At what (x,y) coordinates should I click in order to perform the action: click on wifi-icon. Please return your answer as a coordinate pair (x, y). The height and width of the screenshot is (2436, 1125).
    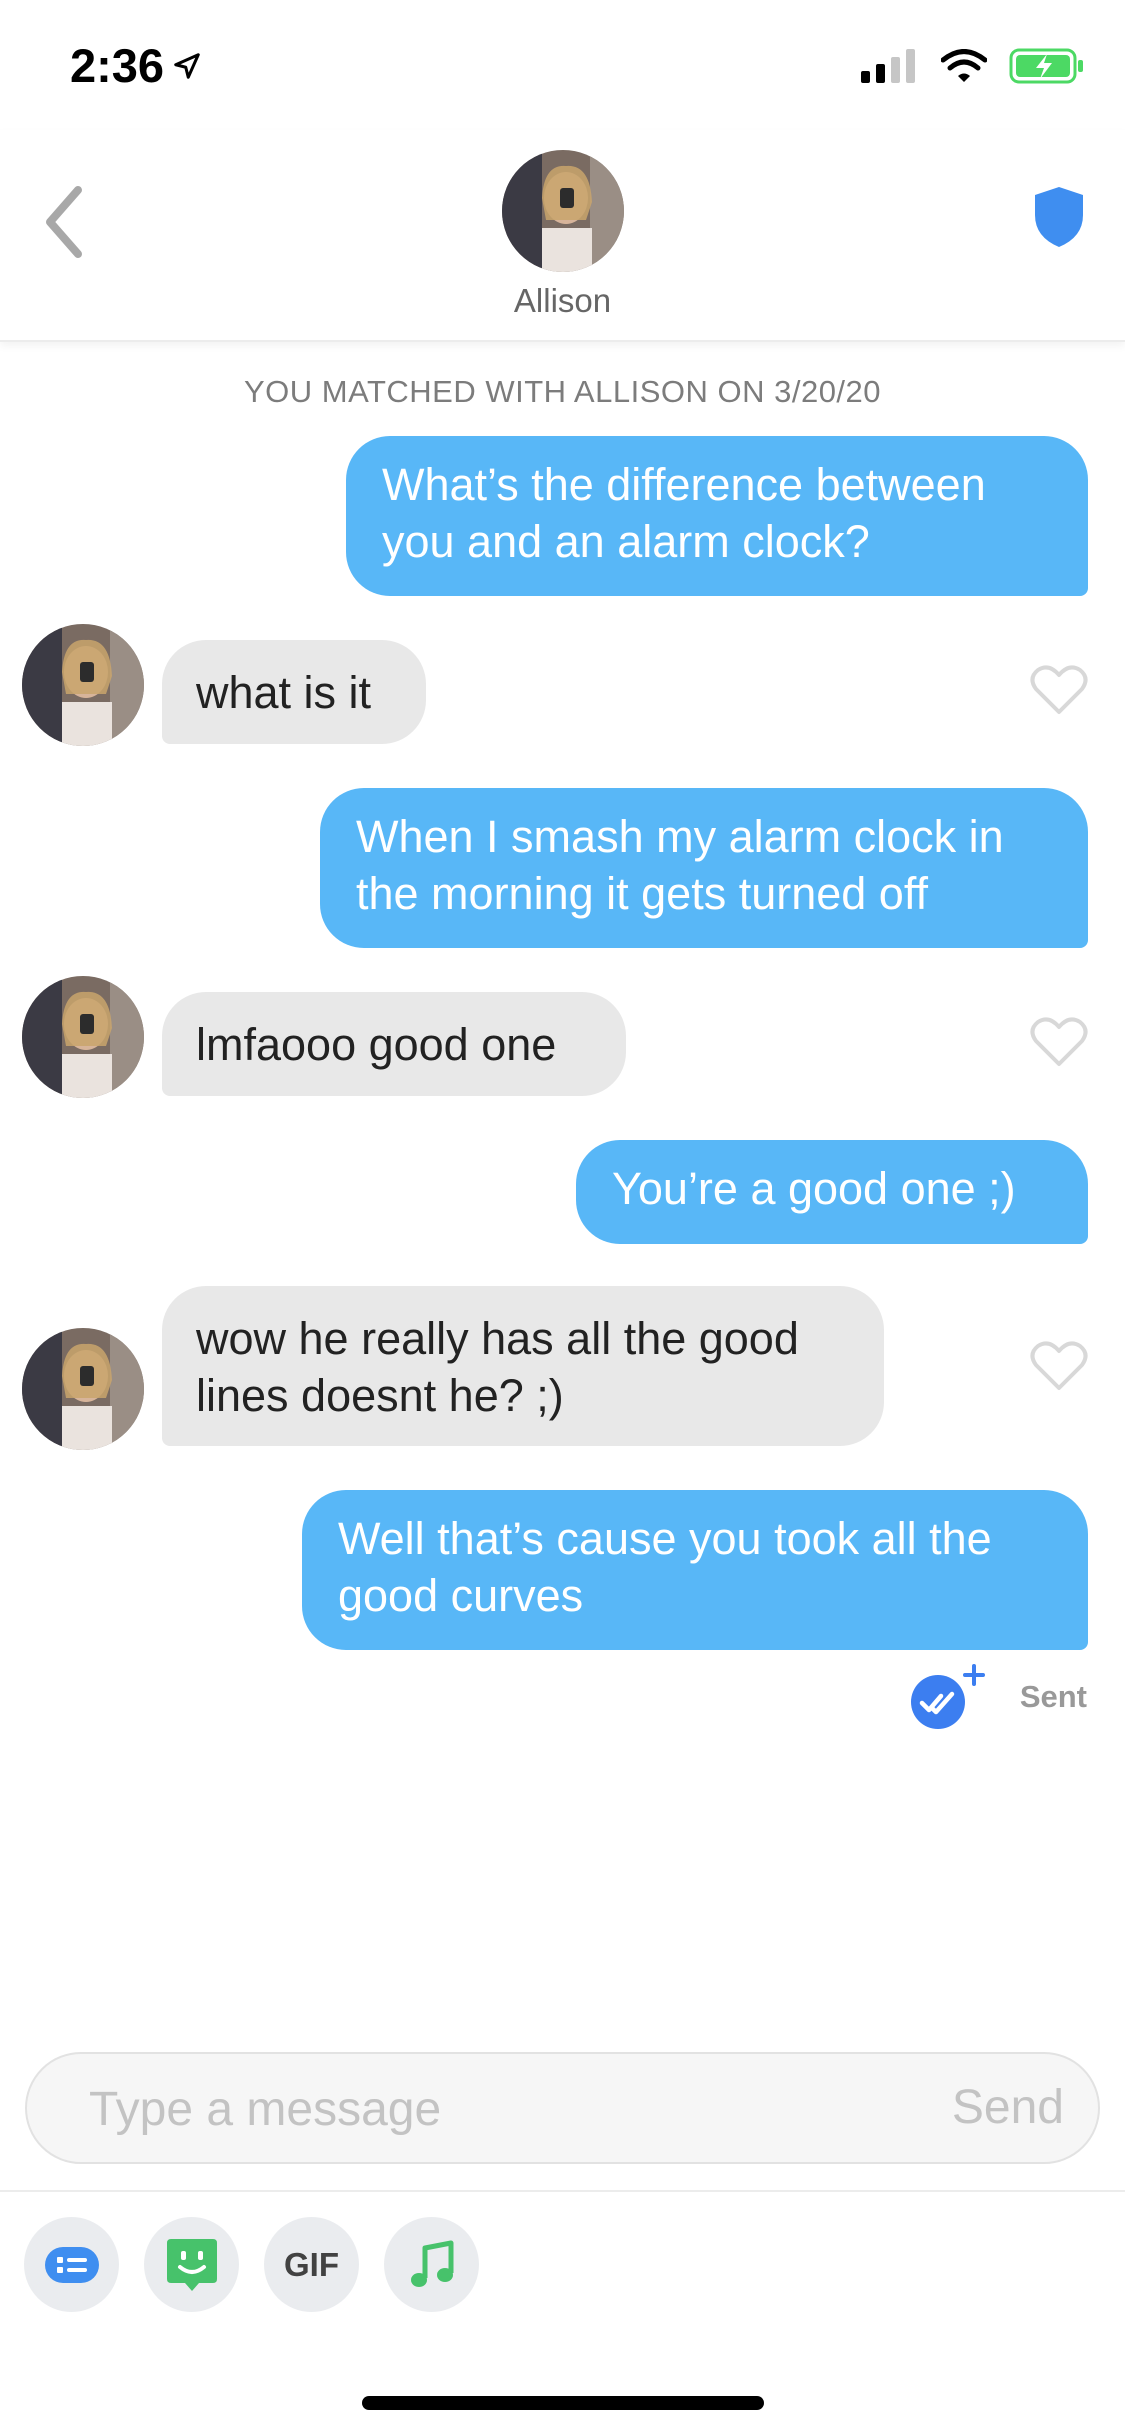
    Looking at the image, I should click on (964, 65).